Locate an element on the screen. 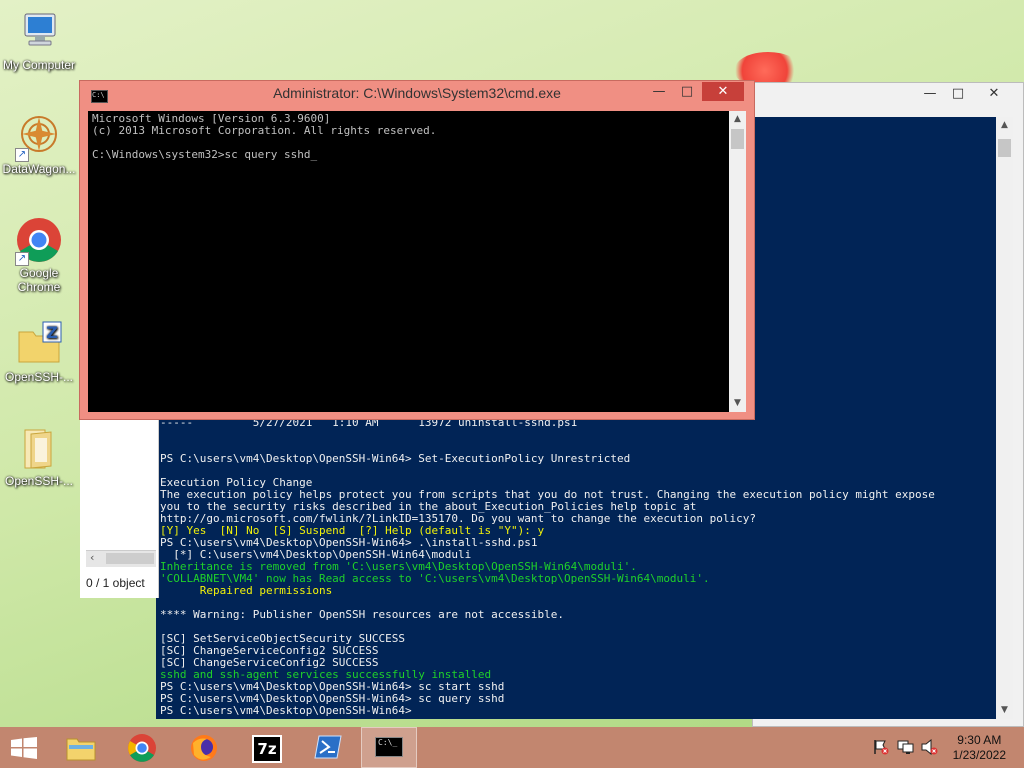  clock-date: 1/23/2022 is located at coordinates (979, 755).